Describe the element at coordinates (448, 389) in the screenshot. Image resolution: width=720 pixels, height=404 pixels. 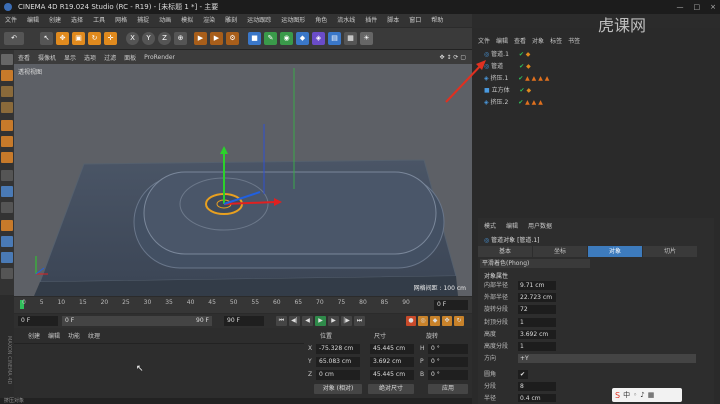
I see `apply-button: 应用` at that location.